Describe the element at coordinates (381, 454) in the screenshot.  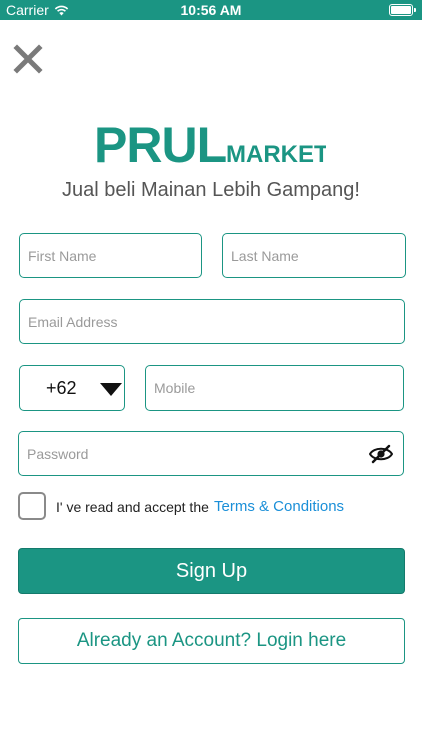
I see `eye-slash-icon` at that location.